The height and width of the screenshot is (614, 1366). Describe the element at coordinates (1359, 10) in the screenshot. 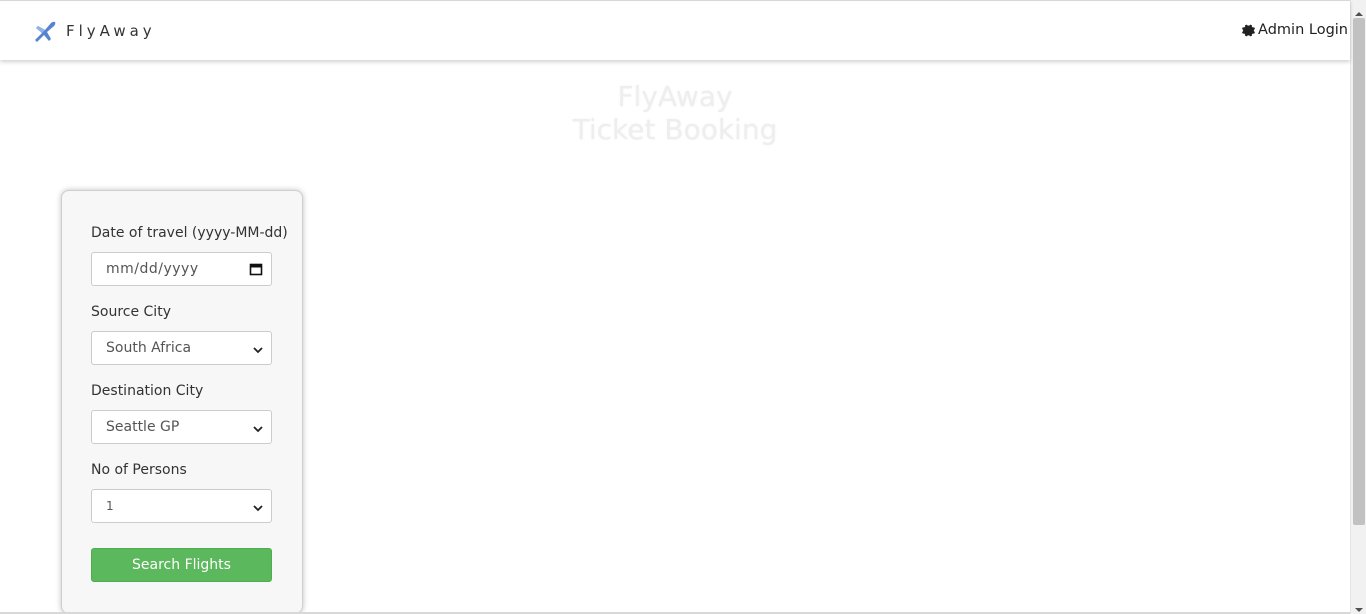

I see `scroll-up-icon` at that location.